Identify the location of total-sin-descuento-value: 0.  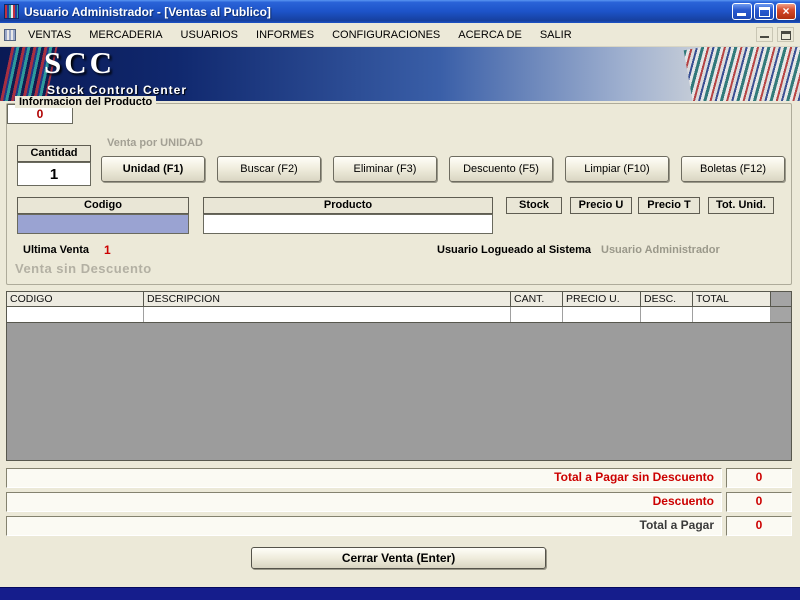
(759, 478).